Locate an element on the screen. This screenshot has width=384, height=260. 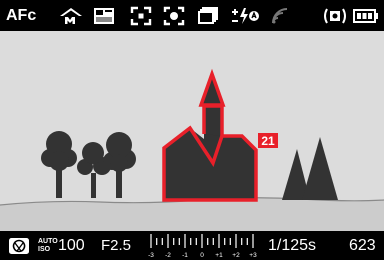
drive-mode-icon is located at coordinates (208, 15).